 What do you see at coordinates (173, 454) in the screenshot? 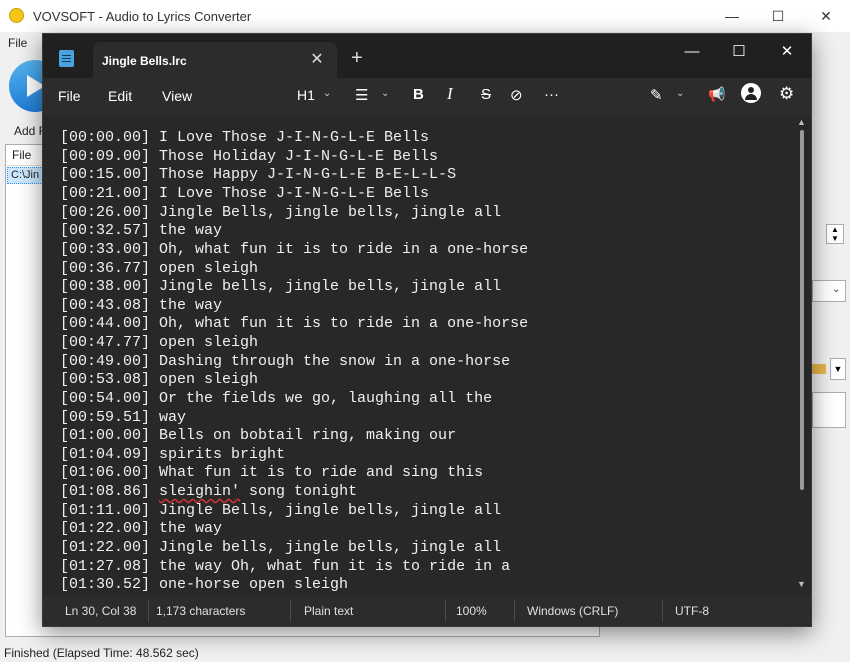
I see `text-line: [01:04.09] spirits bright` at bounding box center [173, 454].